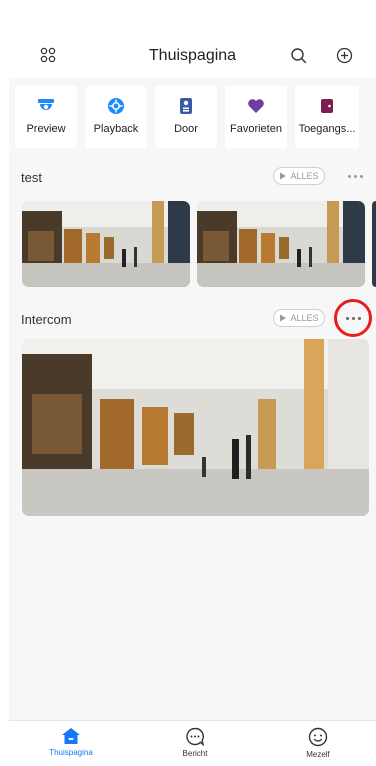 This screenshot has width=376, height=766. What do you see at coordinates (71, 752) in the screenshot?
I see `tab-label: Thuispagina` at bounding box center [71, 752].